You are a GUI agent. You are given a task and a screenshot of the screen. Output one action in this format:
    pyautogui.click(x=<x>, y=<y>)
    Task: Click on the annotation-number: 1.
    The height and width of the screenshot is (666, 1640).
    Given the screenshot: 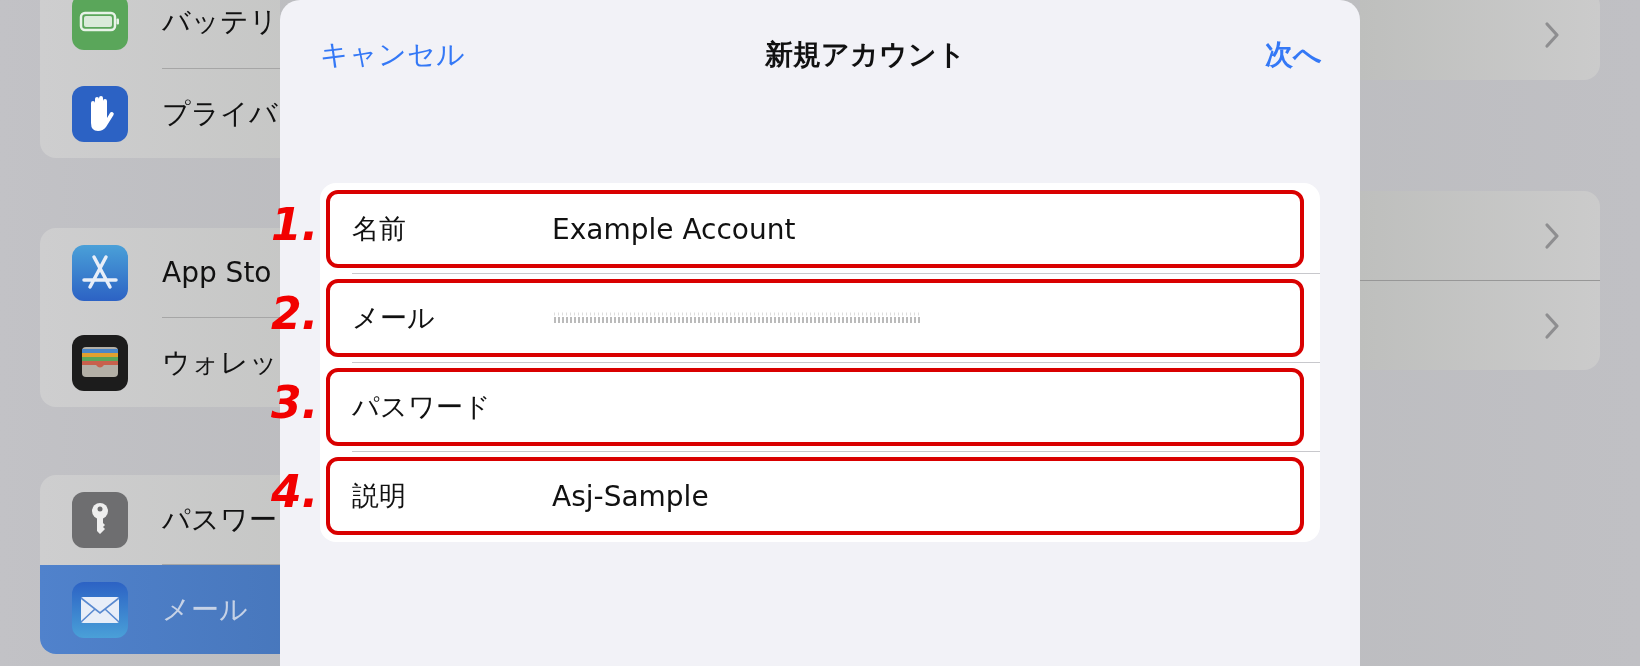 What is the action you would take?
    pyautogui.click(x=295, y=224)
    